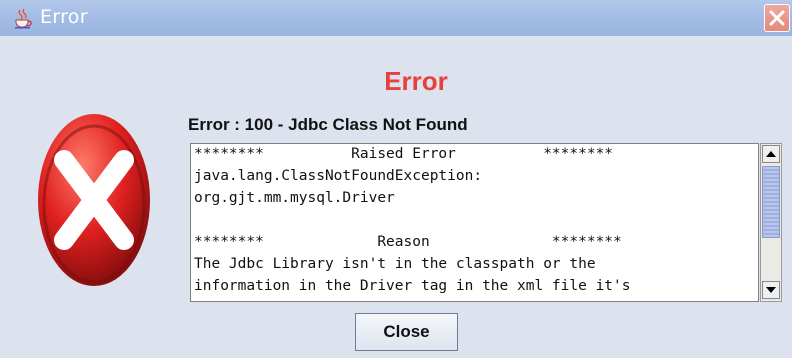 Image resolution: width=792 pixels, height=358 pixels. What do you see at coordinates (294, 198) in the screenshot?
I see `details-line: org.gjt.mm.mysql.Driver` at bounding box center [294, 198].